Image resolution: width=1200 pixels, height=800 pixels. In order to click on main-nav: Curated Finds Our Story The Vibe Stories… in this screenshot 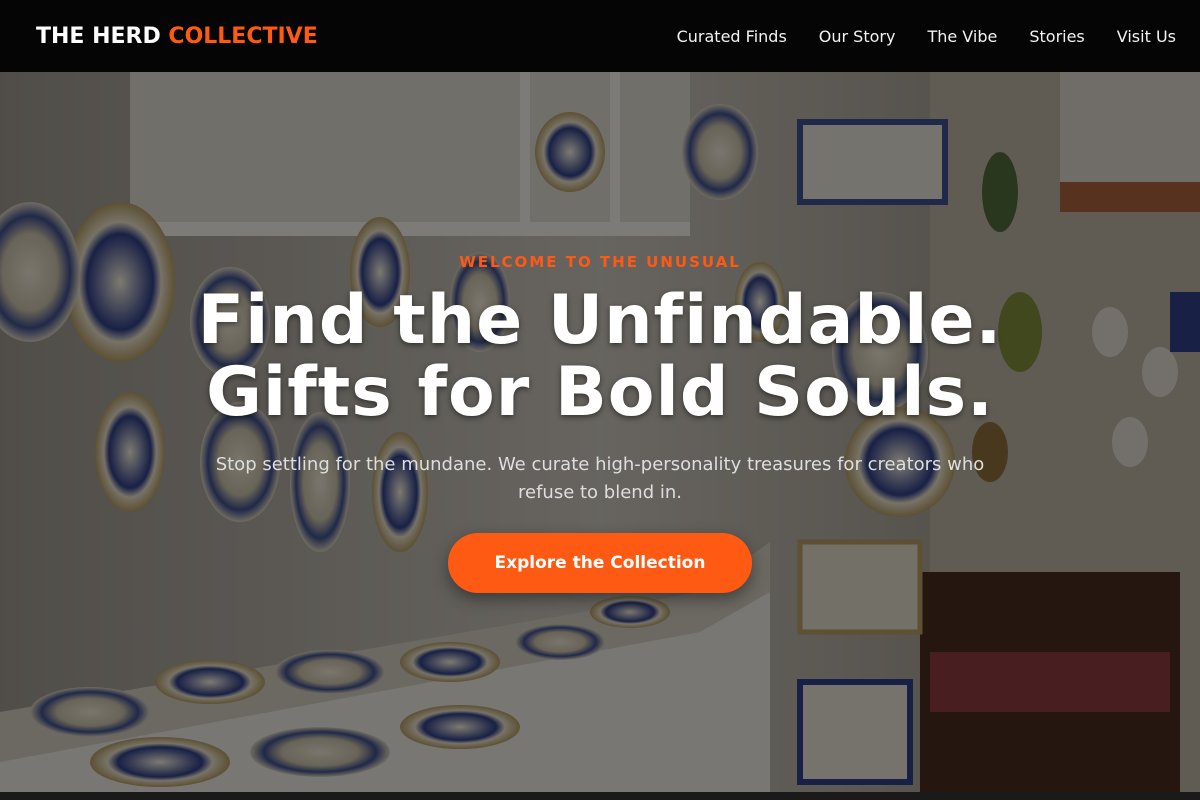, I will do `click(926, 36)`.